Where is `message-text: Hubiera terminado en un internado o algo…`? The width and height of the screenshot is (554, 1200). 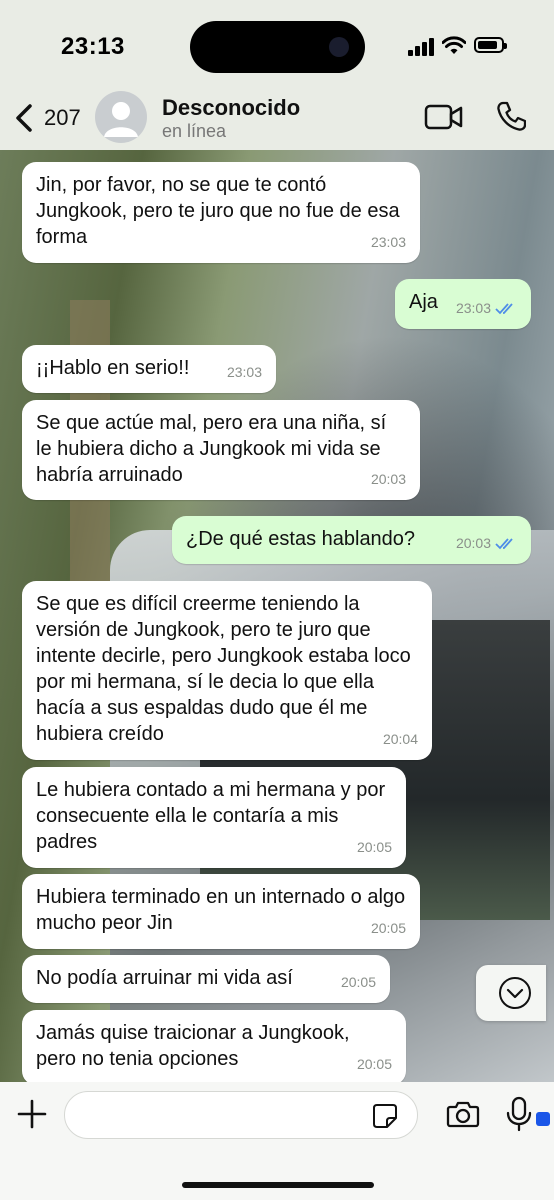
message-text: Hubiera terminado en un internado o algo… is located at coordinates (221, 910).